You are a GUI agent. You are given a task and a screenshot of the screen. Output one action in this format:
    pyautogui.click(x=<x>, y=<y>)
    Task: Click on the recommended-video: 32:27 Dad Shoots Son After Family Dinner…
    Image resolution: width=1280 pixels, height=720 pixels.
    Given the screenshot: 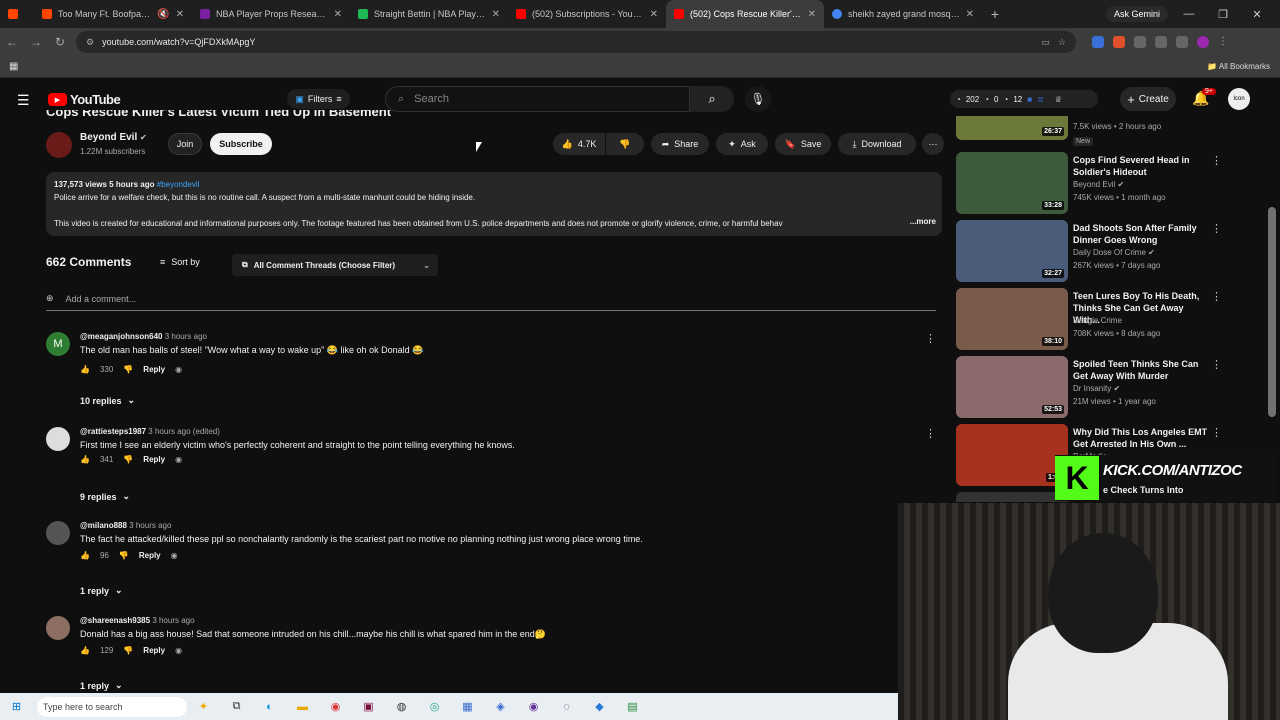 What is the action you would take?
    pyautogui.click(x=1091, y=252)
    